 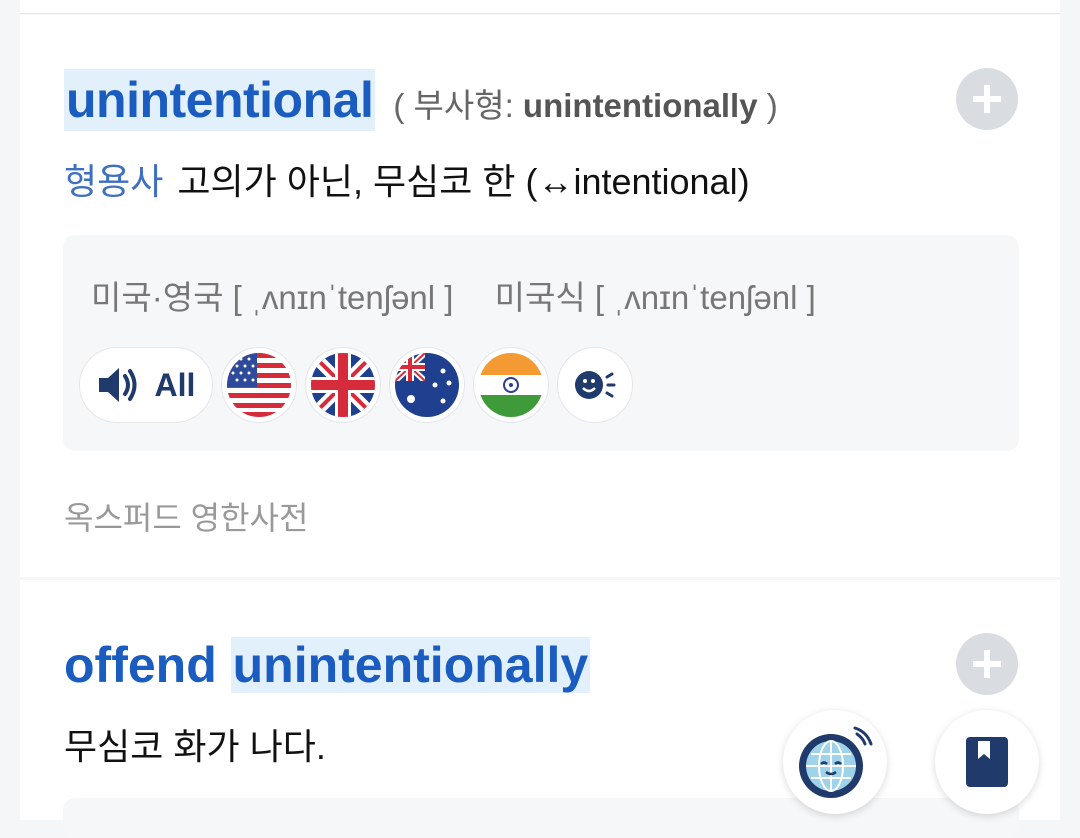 I want to click on add-to-wordbook-button, so click(x=987, y=99).